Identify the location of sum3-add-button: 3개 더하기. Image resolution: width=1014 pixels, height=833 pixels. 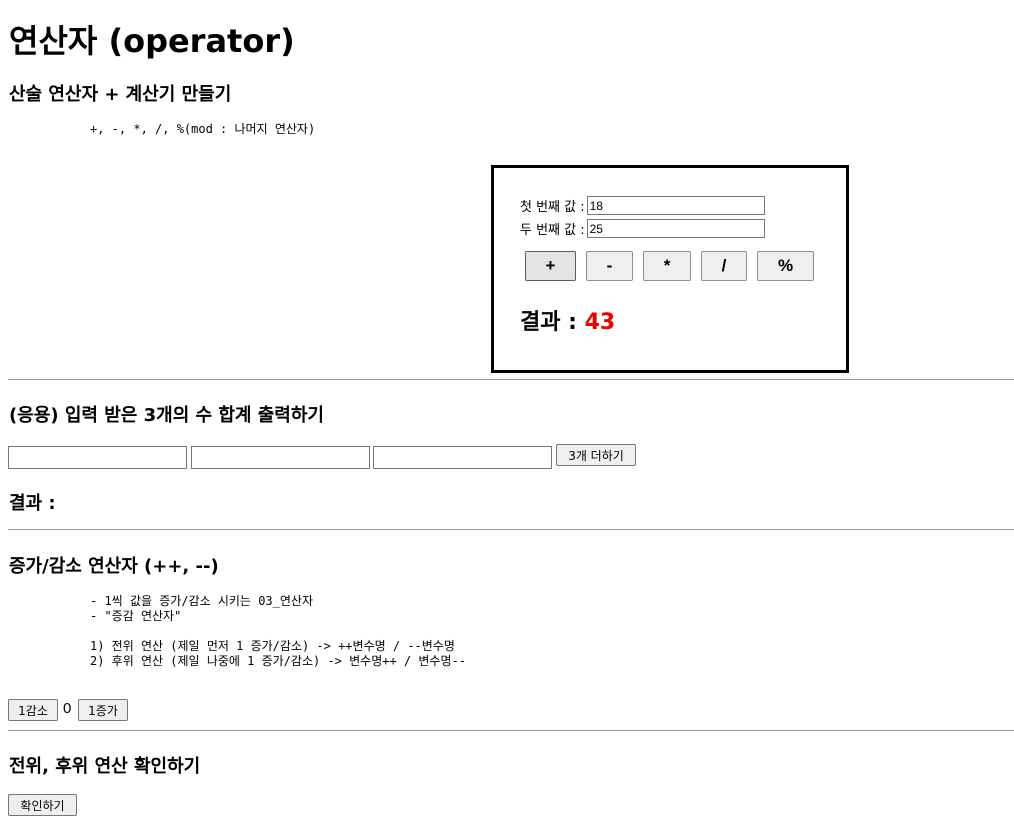
(596, 455).